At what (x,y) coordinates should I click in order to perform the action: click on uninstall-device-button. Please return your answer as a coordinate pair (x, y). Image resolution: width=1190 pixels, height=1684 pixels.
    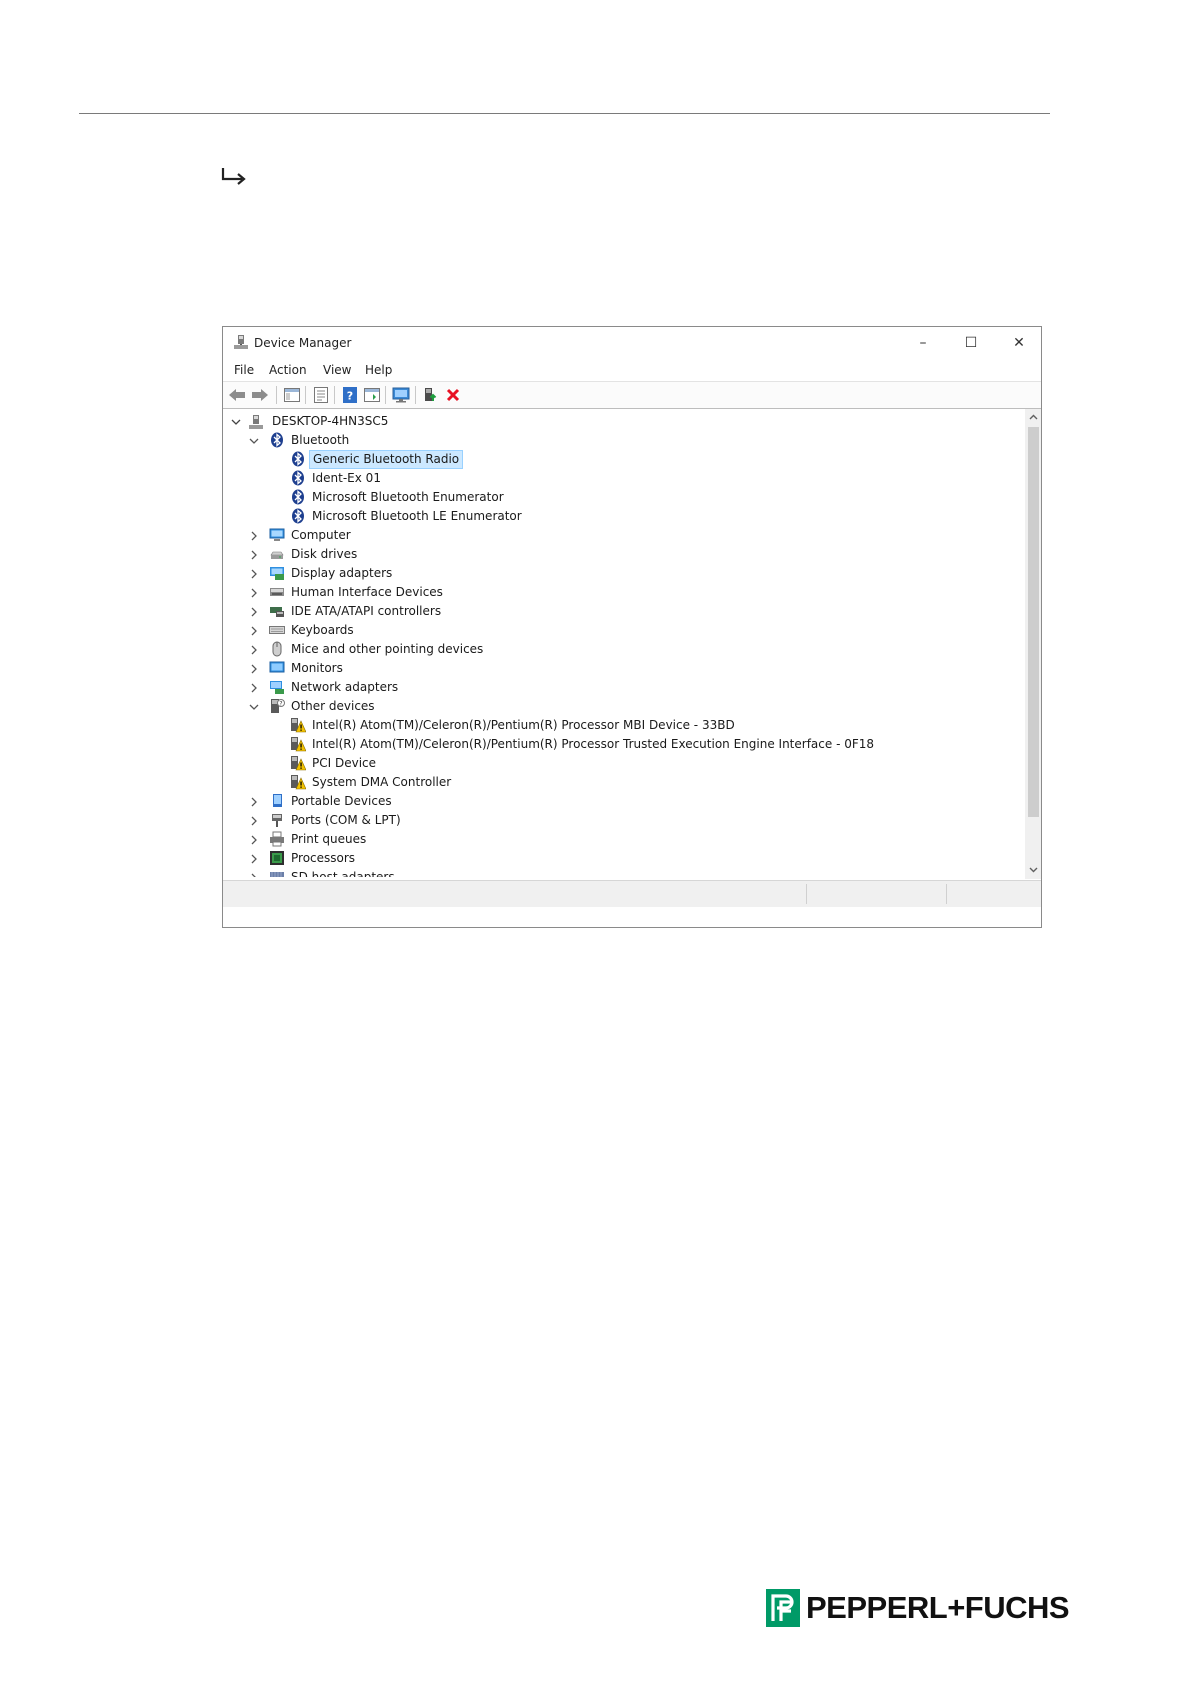
    Looking at the image, I should click on (453, 395).